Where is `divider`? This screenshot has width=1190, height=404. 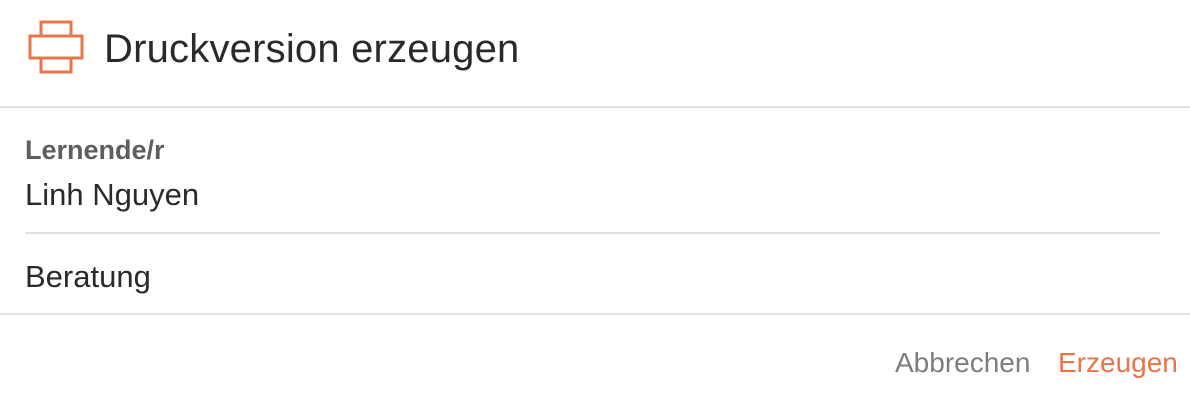 divider is located at coordinates (592, 233).